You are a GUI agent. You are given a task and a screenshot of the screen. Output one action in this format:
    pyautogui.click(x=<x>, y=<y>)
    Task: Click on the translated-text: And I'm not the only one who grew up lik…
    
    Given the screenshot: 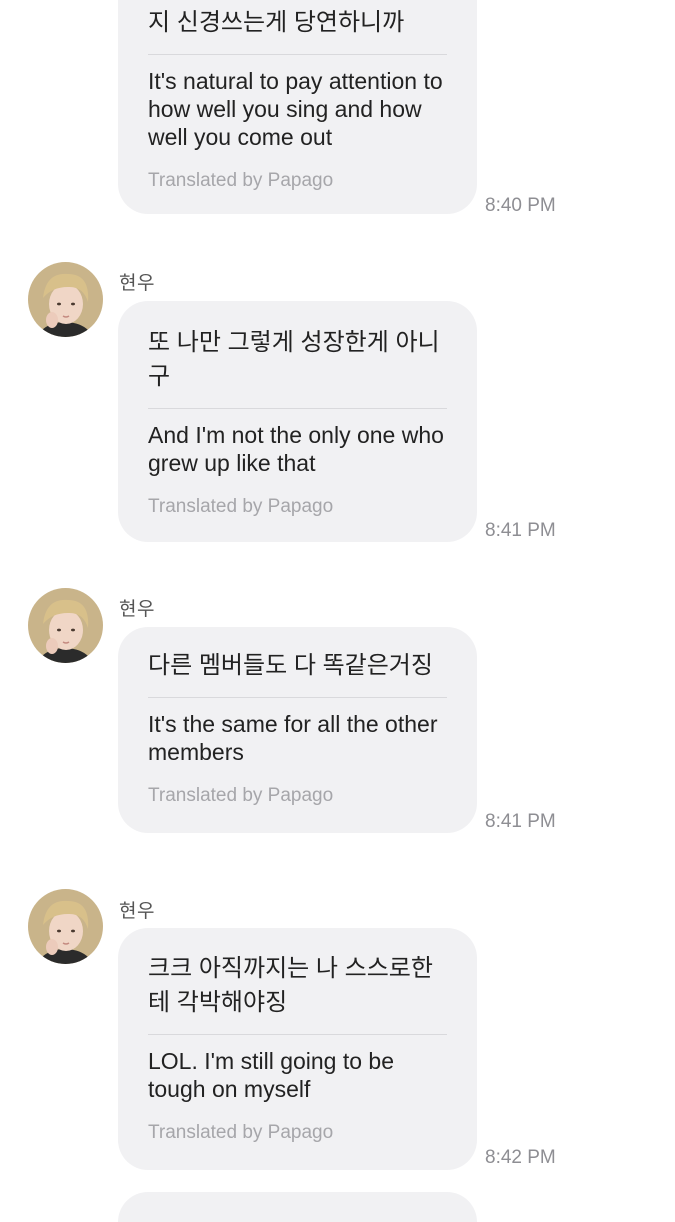 What is the action you would take?
    pyautogui.click(x=296, y=449)
    